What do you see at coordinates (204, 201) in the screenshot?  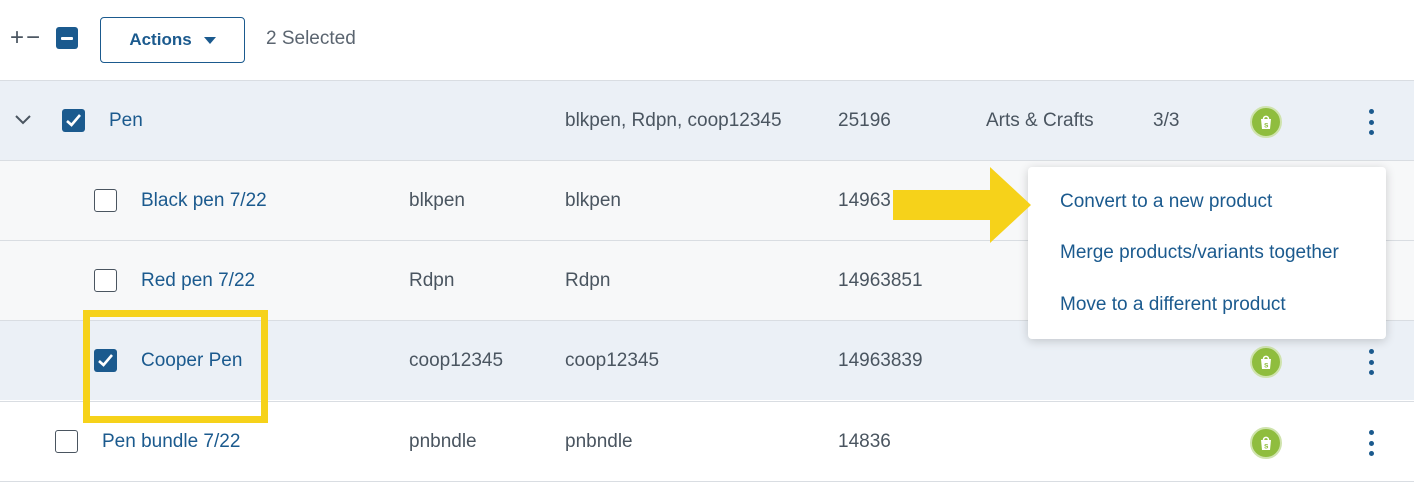 I see `variant-name-link: Black pen 7/22` at bounding box center [204, 201].